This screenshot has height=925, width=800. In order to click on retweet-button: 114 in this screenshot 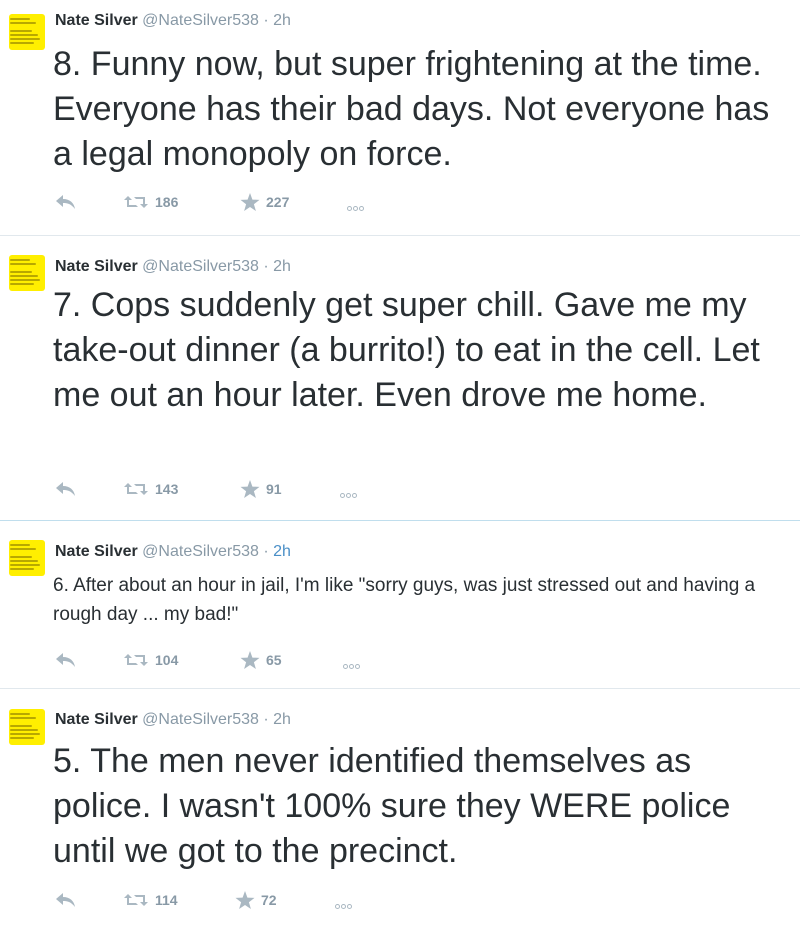, I will do `click(150, 900)`.